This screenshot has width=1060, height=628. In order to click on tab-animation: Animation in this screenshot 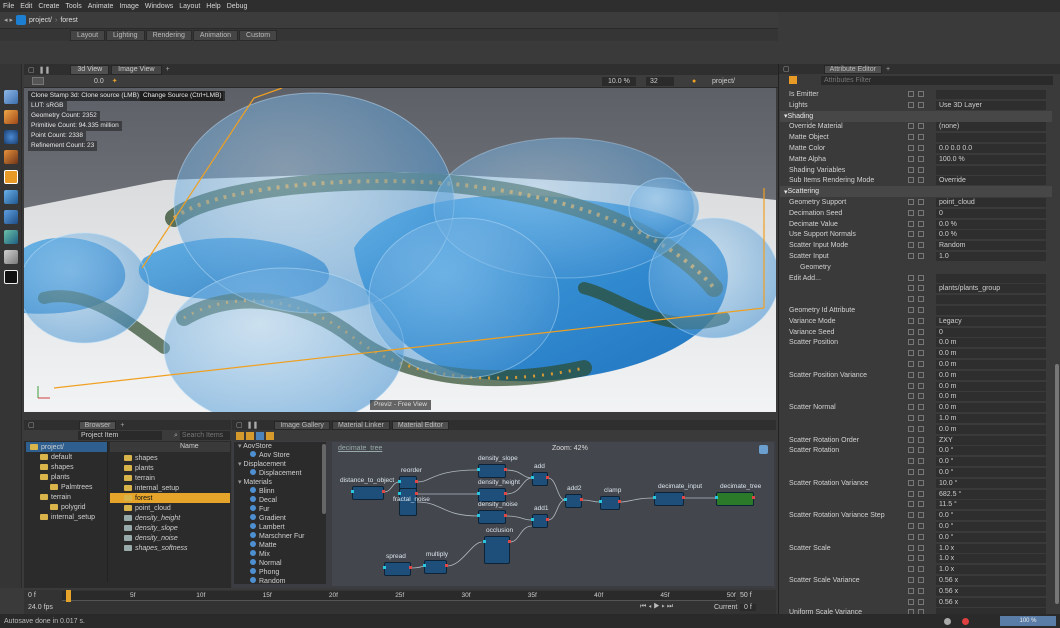, I will do `click(215, 35)`.